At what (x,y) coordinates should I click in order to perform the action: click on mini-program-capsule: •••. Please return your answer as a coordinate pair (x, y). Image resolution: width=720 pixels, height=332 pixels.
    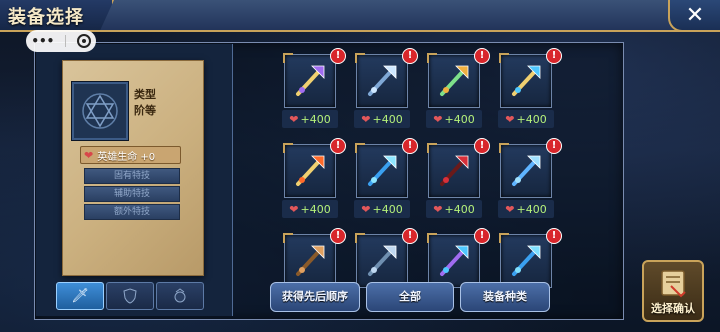
    Looking at the image, I should click on (61, 41).